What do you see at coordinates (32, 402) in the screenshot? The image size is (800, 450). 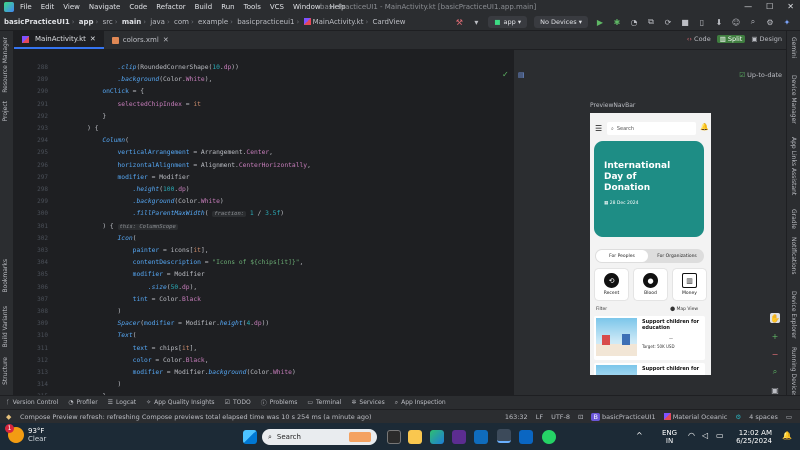 I see `tool-version-control: ᚴ Version Control` at bounding box center [32, 402].